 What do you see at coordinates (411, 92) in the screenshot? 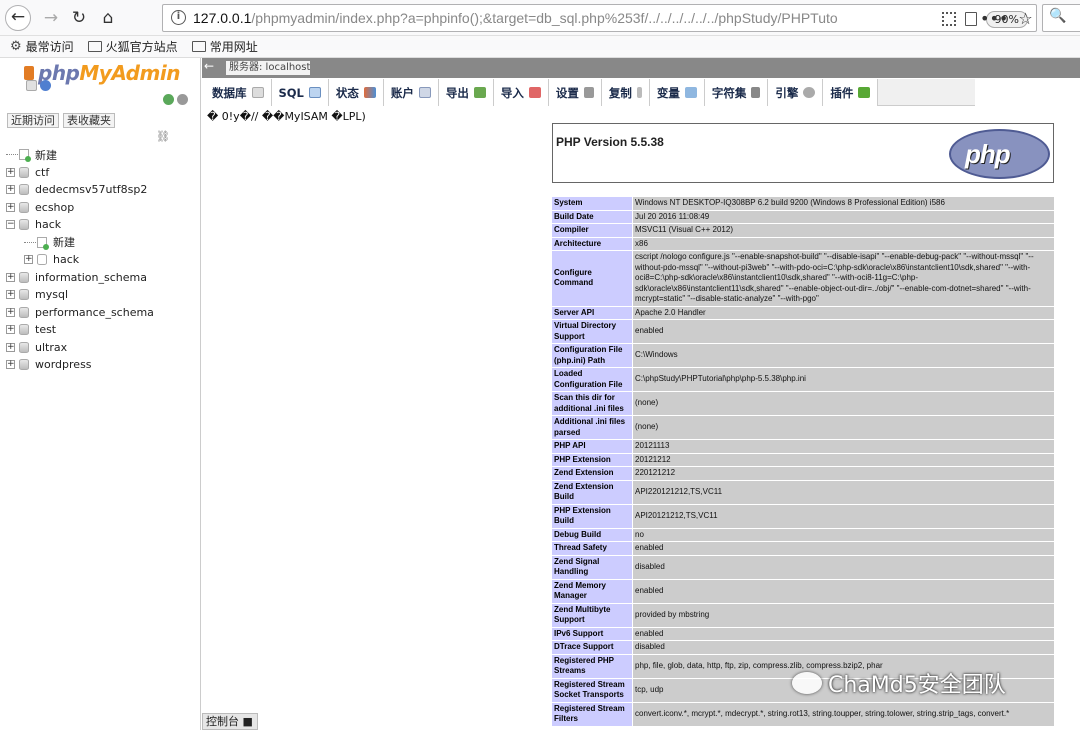
I see `tab-accounts: 账户` at bounding box center [411, 92].